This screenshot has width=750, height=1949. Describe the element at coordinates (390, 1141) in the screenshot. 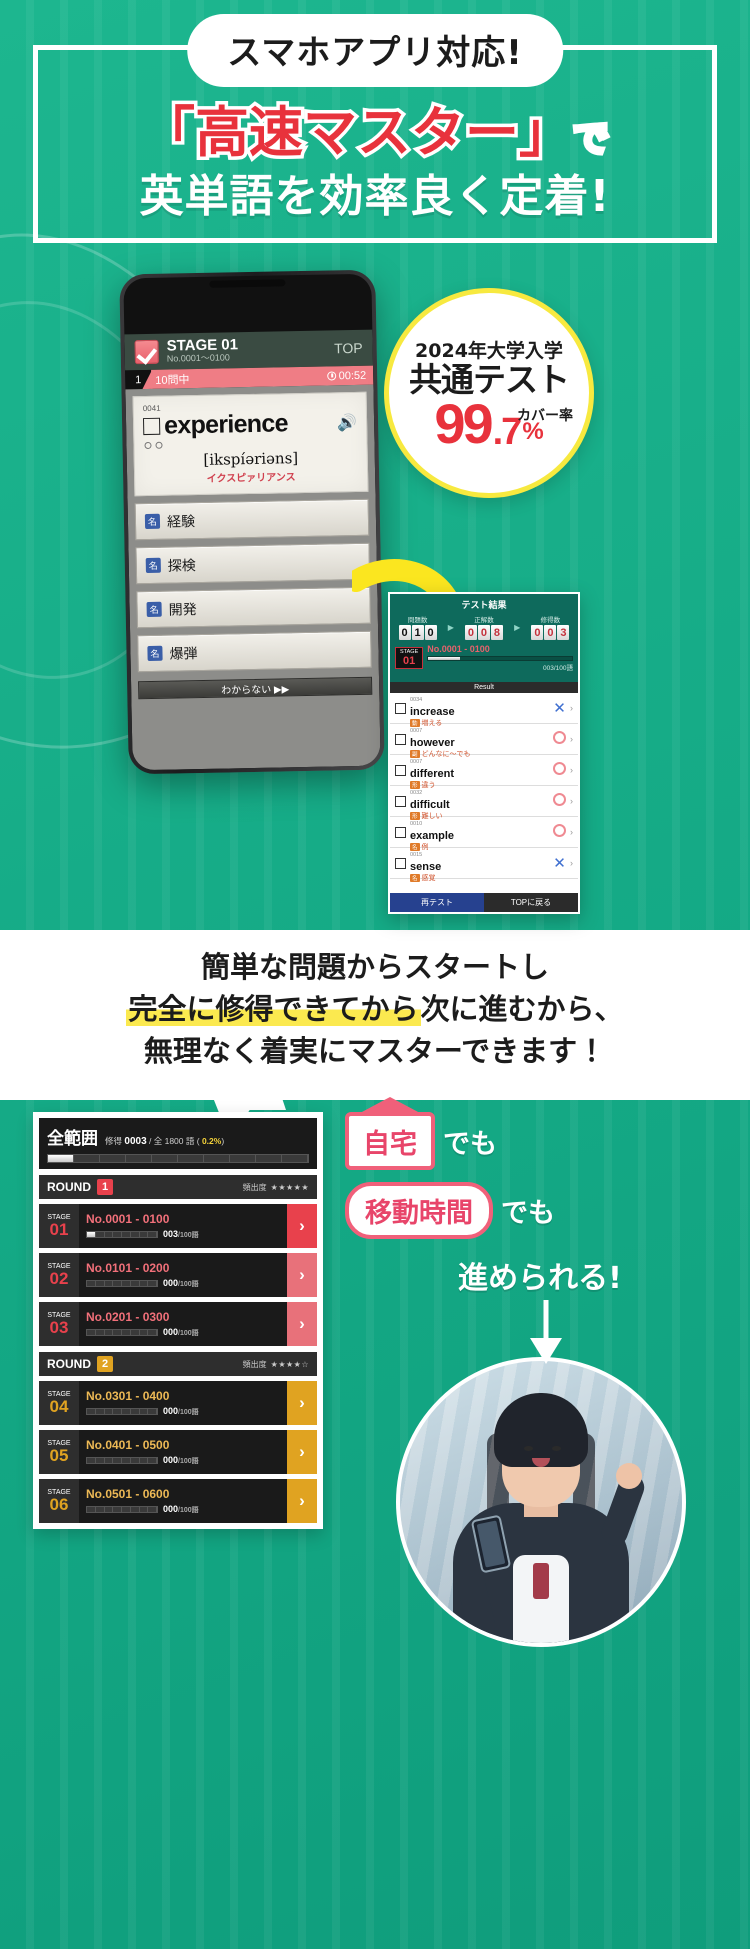

I see `home-icon-badge: 自宅` at that location.